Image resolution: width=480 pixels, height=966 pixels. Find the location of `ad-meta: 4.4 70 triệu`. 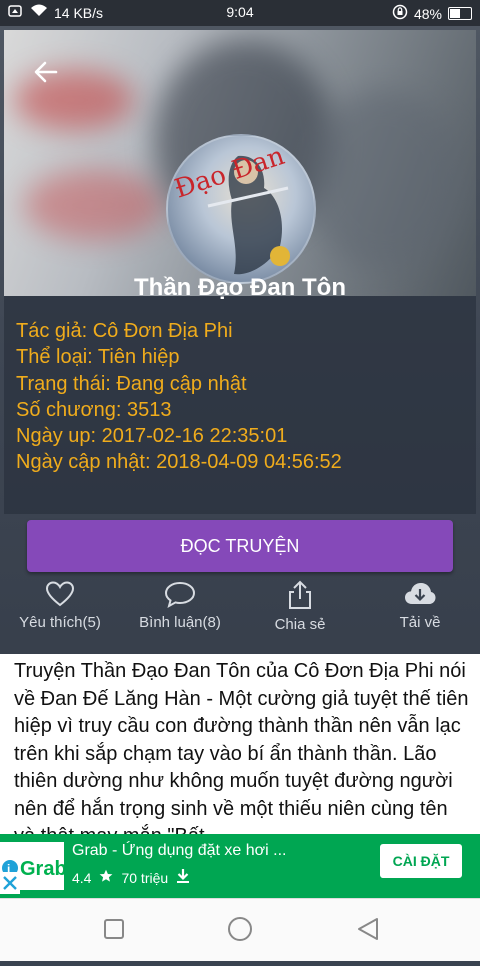

ad-meta: 4.4 70 triệu is located at coordinates (131, 877).